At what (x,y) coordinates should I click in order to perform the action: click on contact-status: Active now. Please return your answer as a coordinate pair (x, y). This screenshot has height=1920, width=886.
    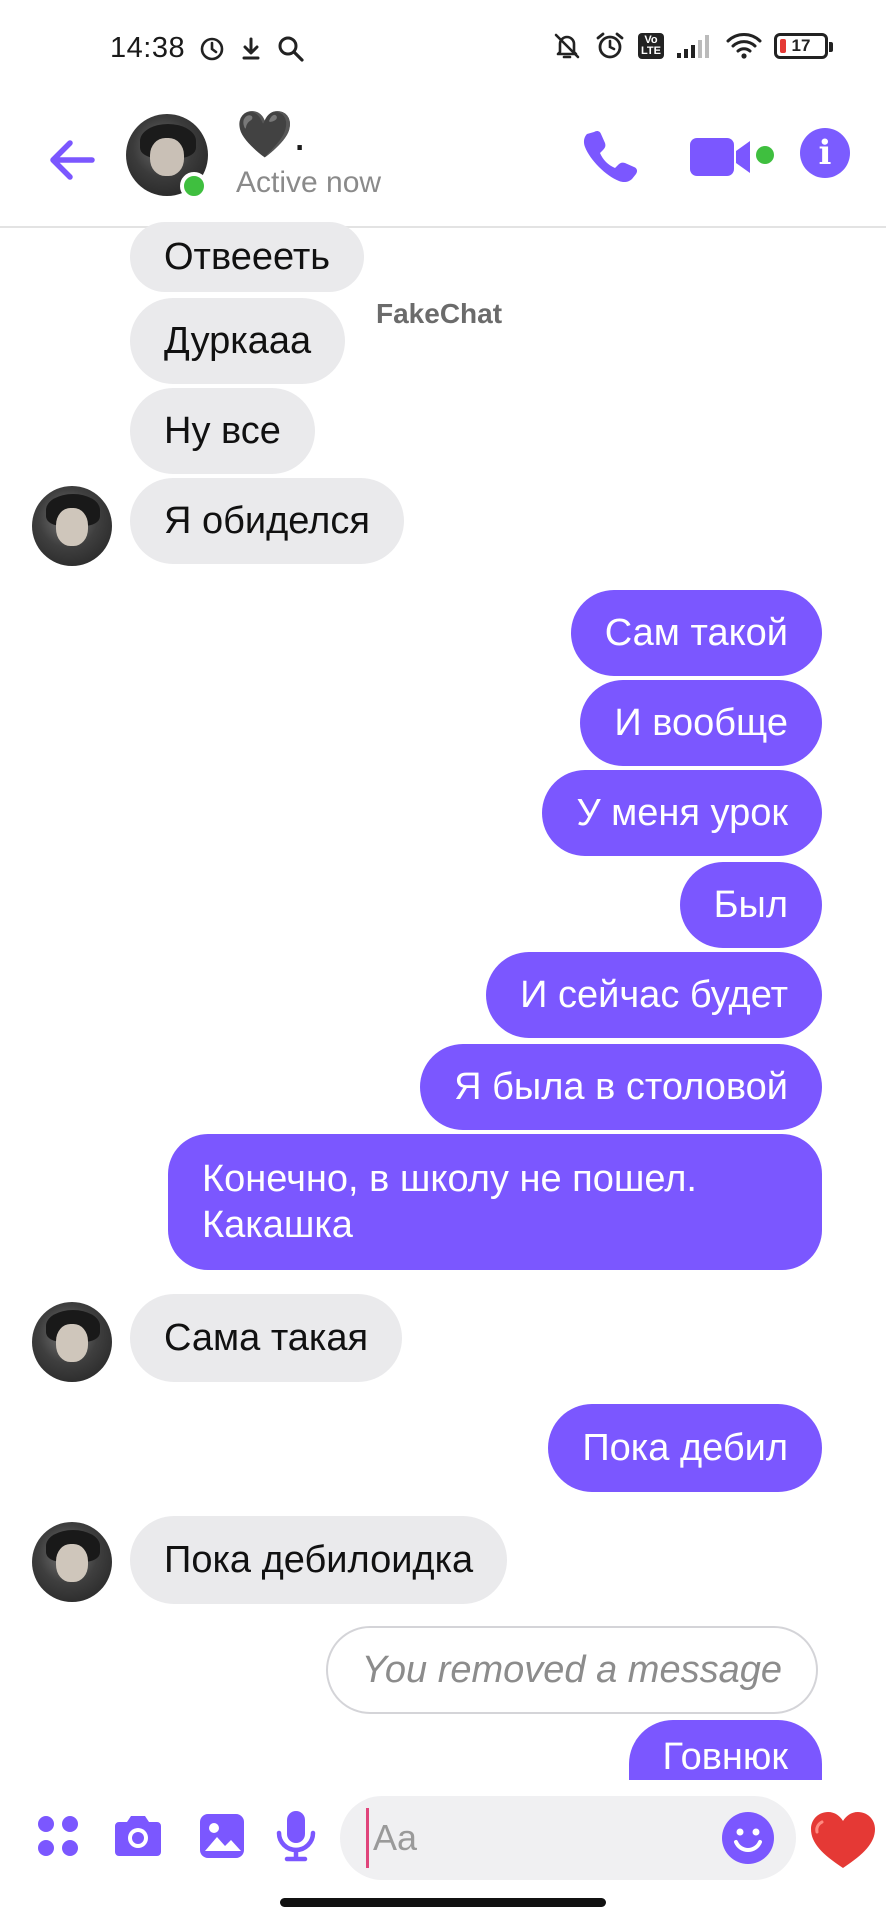
    Looking at the image, I should click on (309, 182).